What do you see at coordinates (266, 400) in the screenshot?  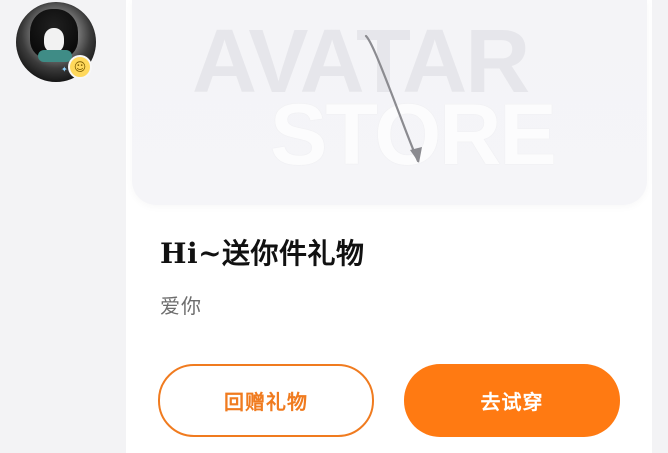 I see `return-gift-button: 回赠礼物` at bounding box center [266, 400].